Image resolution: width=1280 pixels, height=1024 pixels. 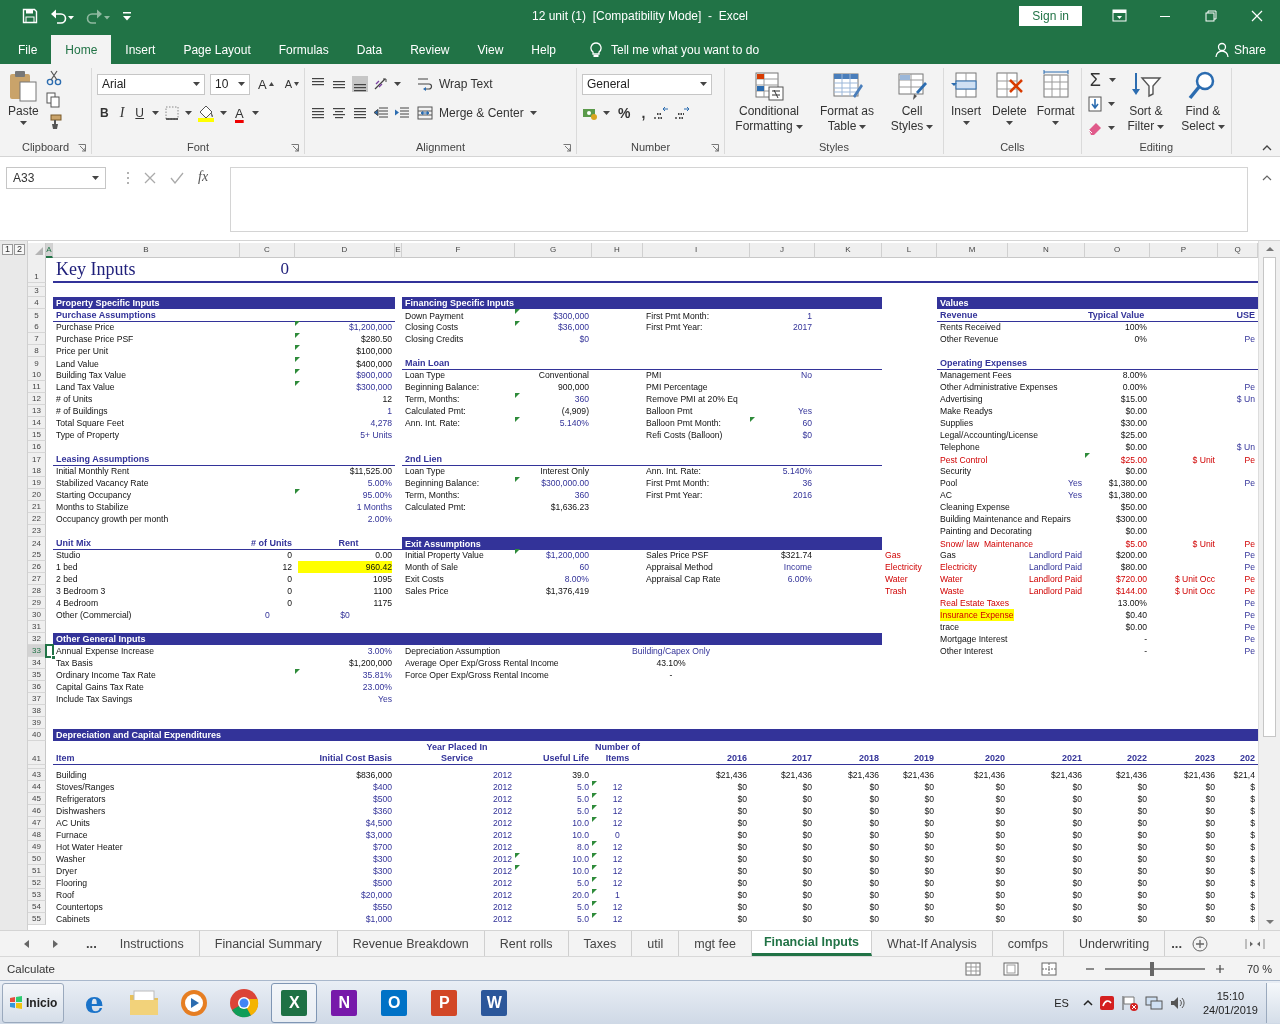 I want to click on outline-level-button: 2, so click(x=19, y=249).